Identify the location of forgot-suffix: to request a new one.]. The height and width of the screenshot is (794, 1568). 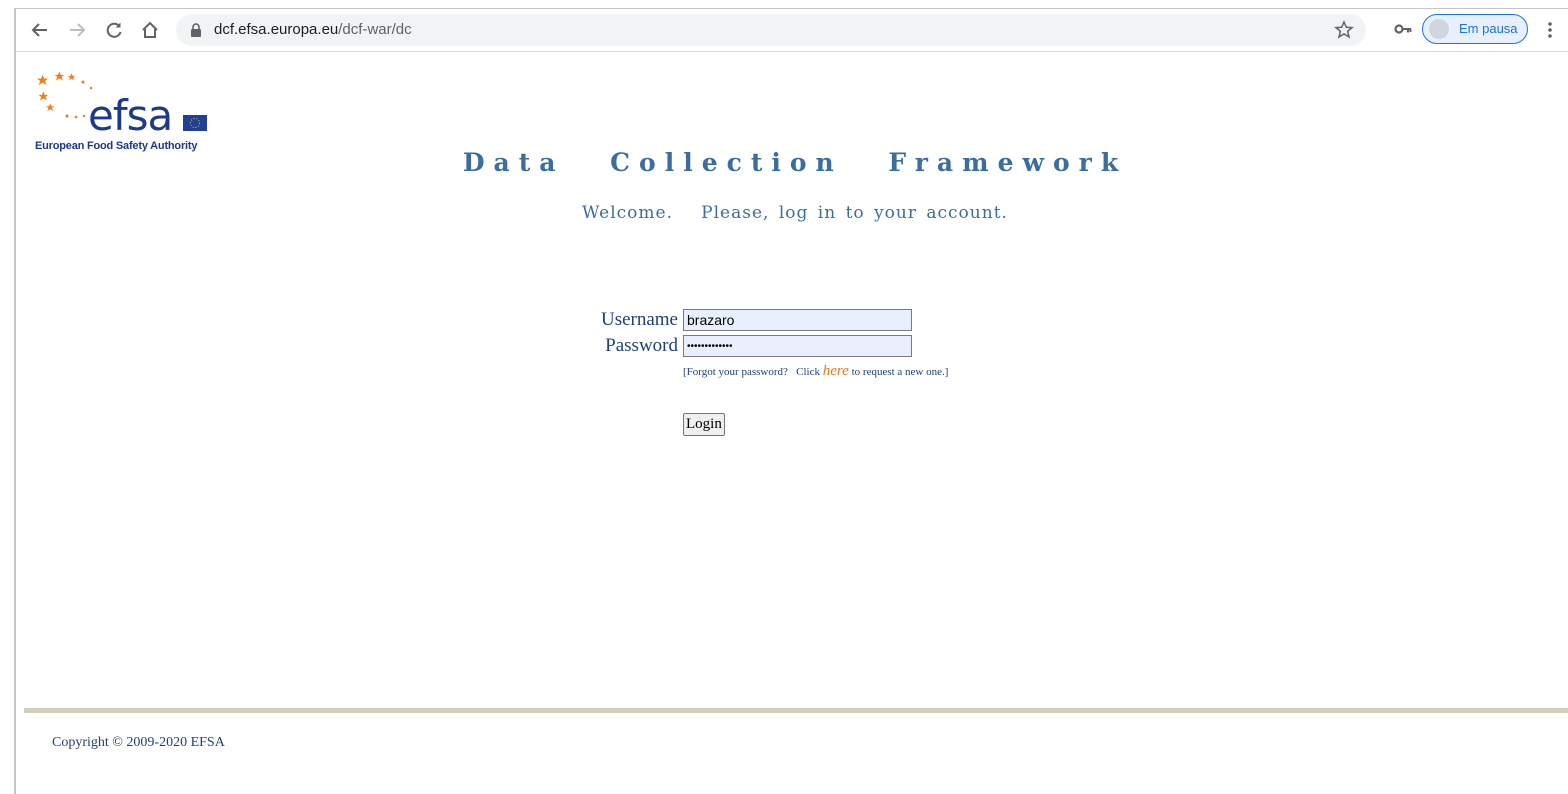
(898, 372).